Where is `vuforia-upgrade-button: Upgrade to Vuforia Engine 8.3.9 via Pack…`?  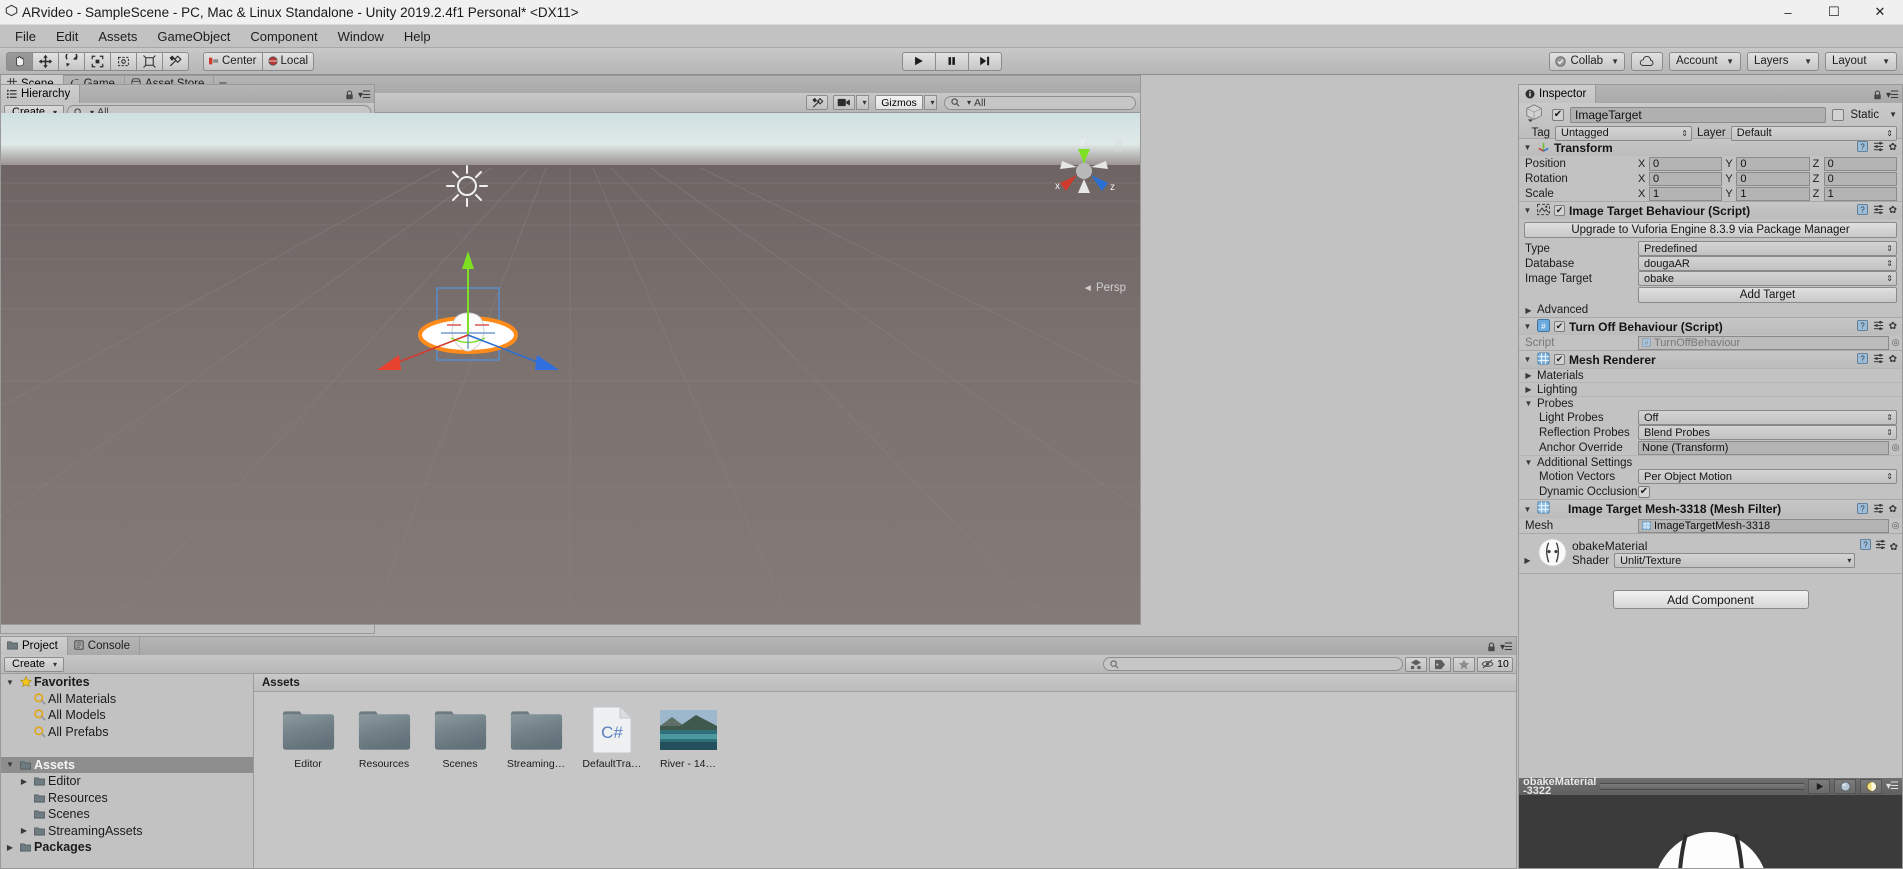
vuforia-upgrade-button: Upgrade to Vuforia Engine 8.3.9 via Pack… is located at coordinates (1710, 230).